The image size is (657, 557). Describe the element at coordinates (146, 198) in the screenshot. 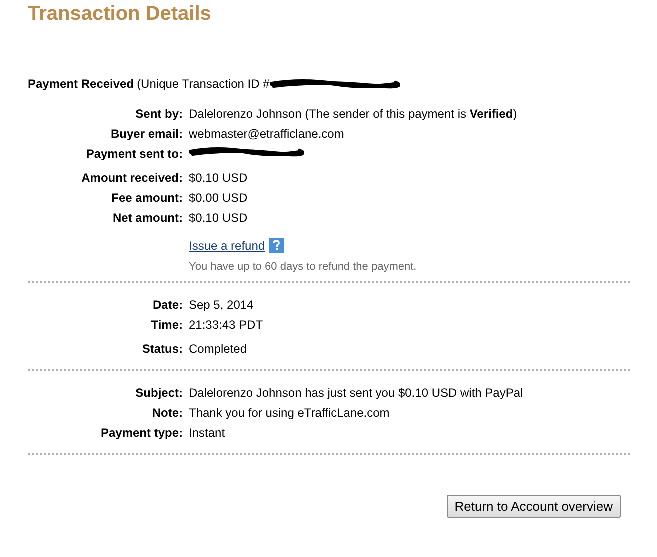

I see `field-label: Fee amount:` at that location.